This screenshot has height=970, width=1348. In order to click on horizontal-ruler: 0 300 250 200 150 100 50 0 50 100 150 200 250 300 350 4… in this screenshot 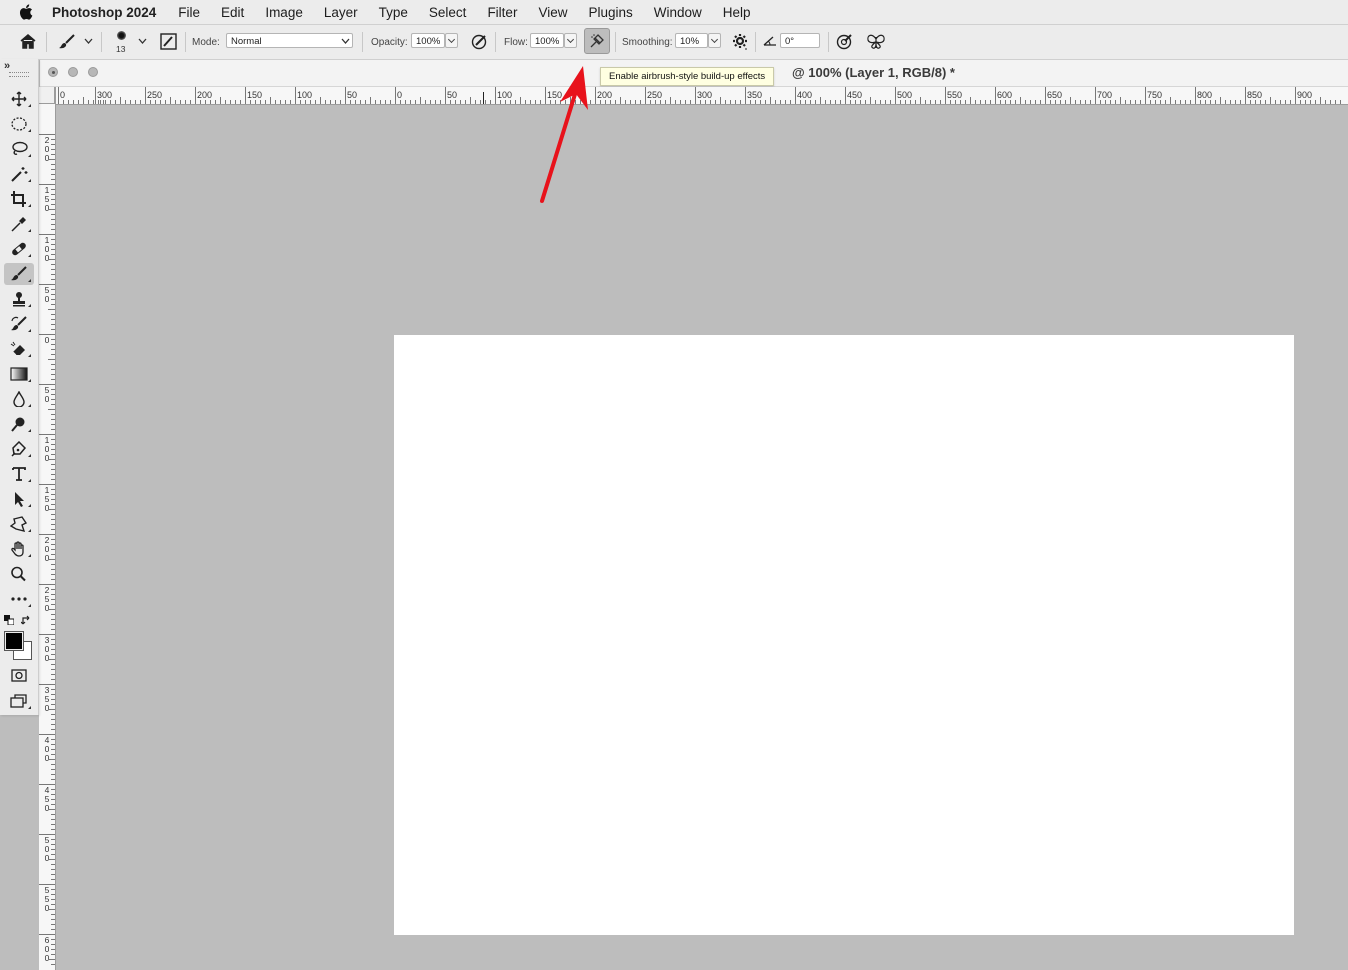, I will do `click(701, 96)`.